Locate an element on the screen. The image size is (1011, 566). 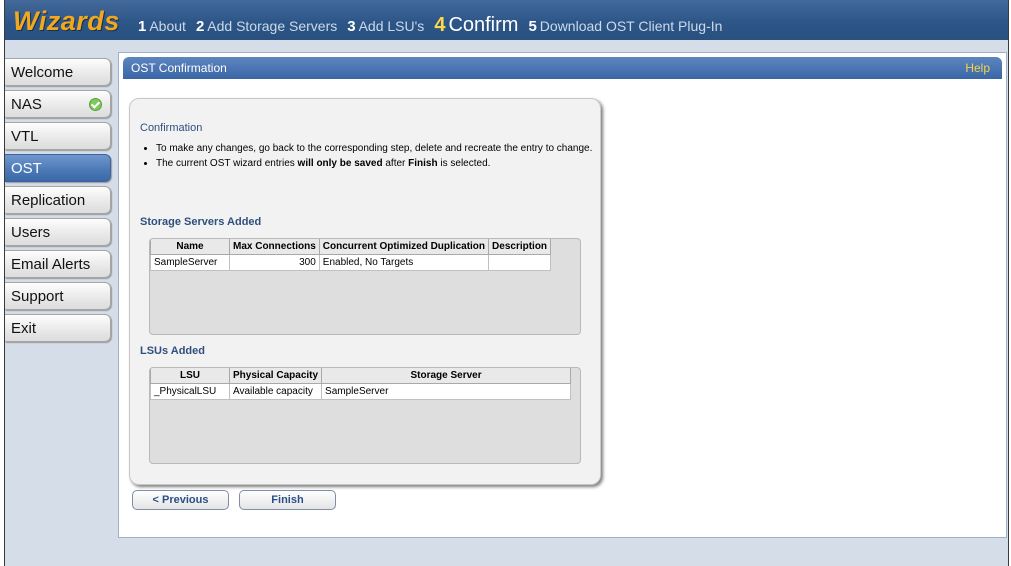
check-icon is located at coordinates (95, 104).